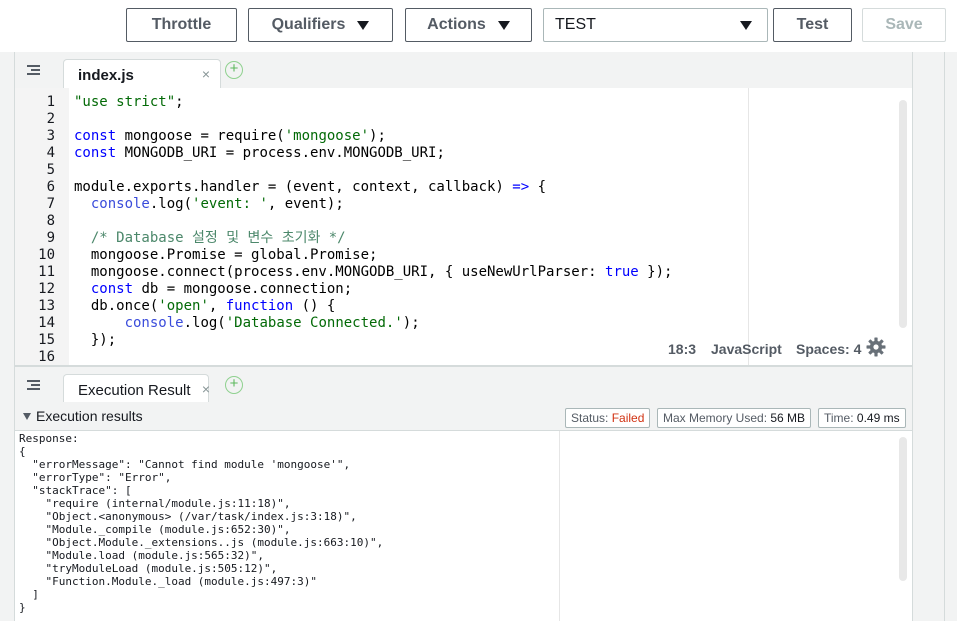  I want to click on status-badge: Status: Failed, so click(608, 418).